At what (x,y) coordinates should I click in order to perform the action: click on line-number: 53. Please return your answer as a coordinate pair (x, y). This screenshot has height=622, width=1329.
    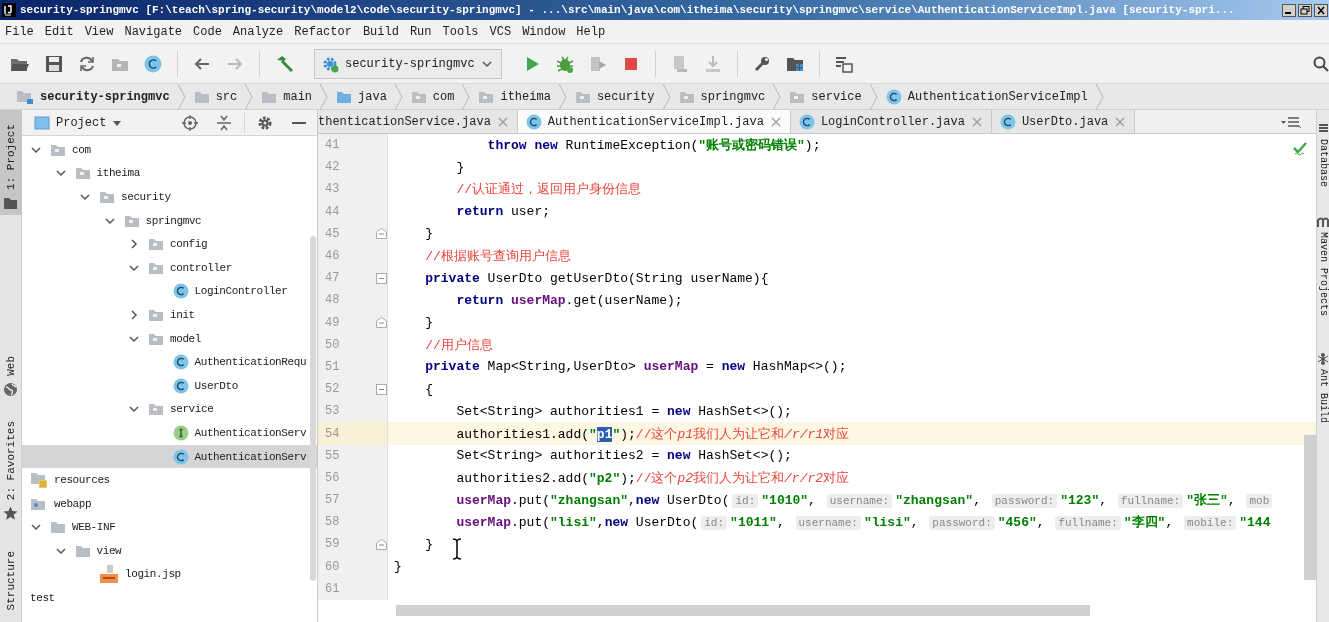
    Looking at the image, I should click on (332, 411).